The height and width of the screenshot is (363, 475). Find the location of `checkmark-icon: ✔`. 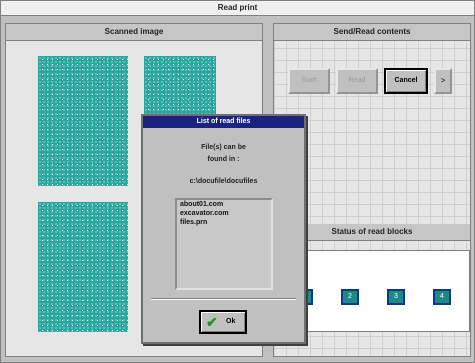

checkmark-icon: ✔ is located at coordinates (212, 322).